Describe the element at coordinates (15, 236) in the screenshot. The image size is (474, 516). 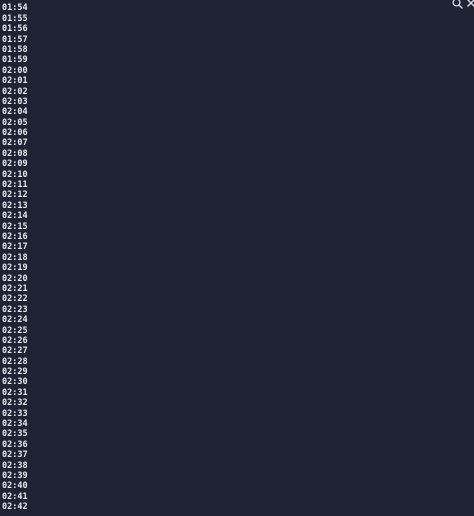
I see `time-row: 02:16` at that location.